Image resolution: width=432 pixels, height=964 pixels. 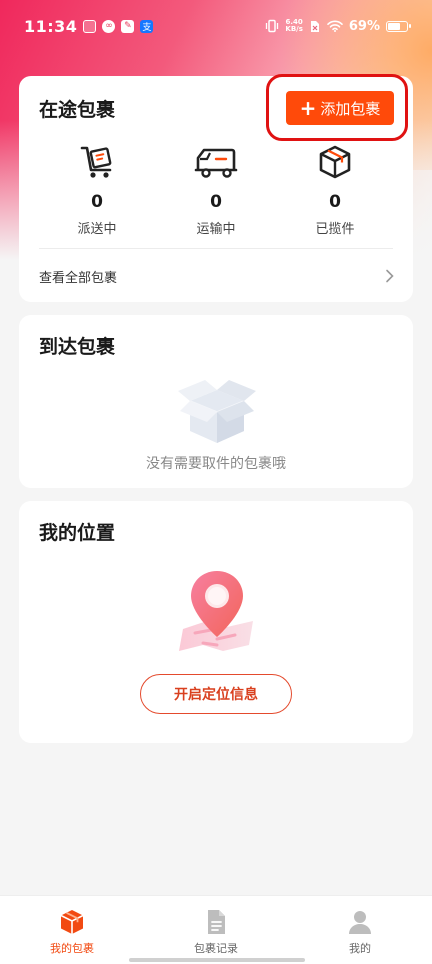 I want to click on courier-cart-icon, so click(x=96, y=162).